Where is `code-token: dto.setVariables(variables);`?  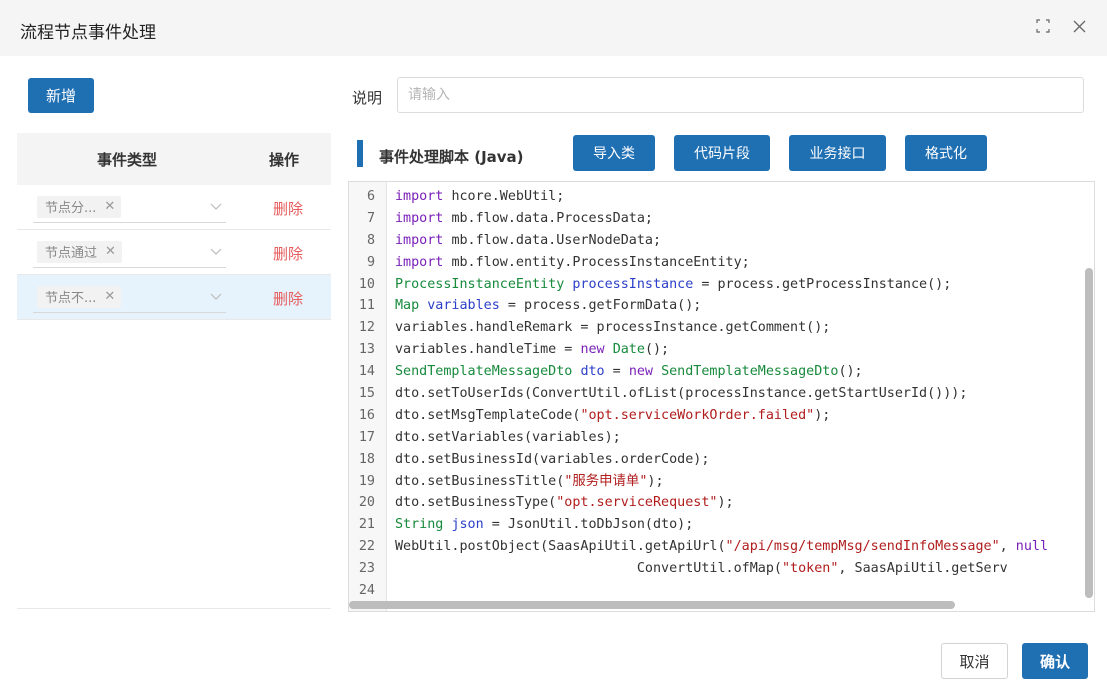 code-token: dto.setVariables(variables); is located at coordinates (508, 437).